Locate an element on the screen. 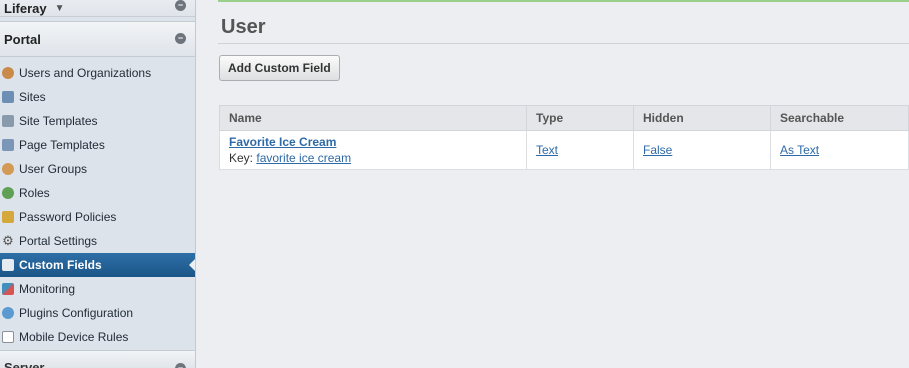 This screenshot has height=368, width=909. sidebar-item-mobile-device-rules: Mobile Device Rules is located at coordinates (97, 337).